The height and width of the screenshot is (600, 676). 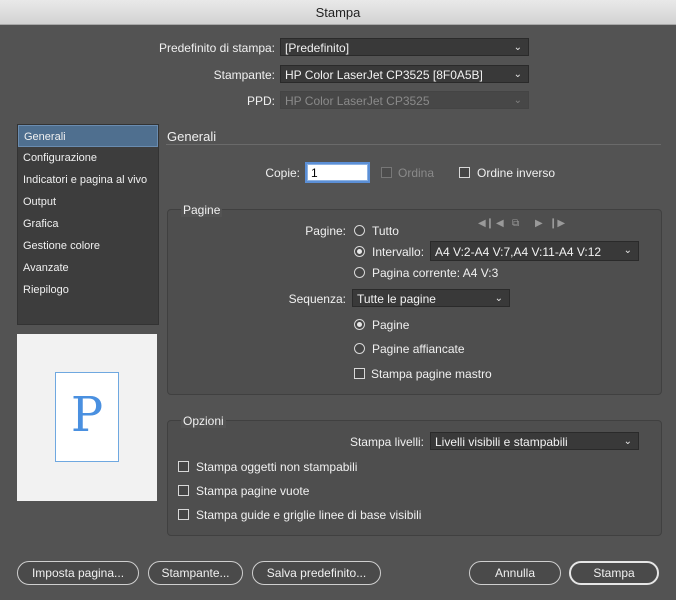 What do you see at coordinates (317, 299) in the screenshot?
I see `sequence-label: Sequenza:` at bounding box center [317, 299].